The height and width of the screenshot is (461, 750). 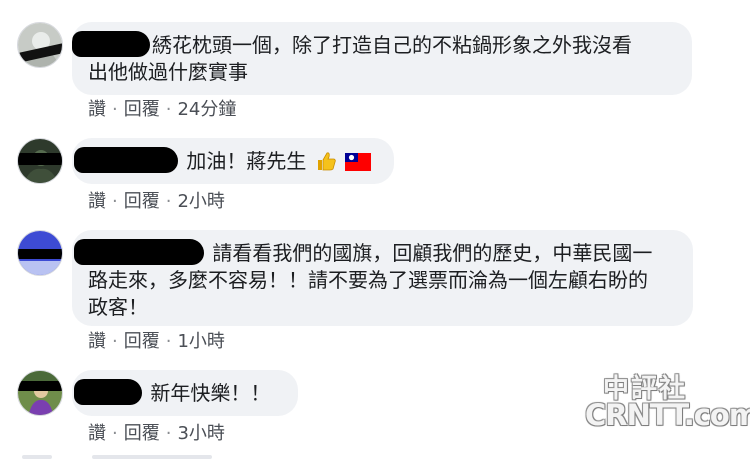 I want to click on thumbs-up-emoji, so click(x=326, y=164).